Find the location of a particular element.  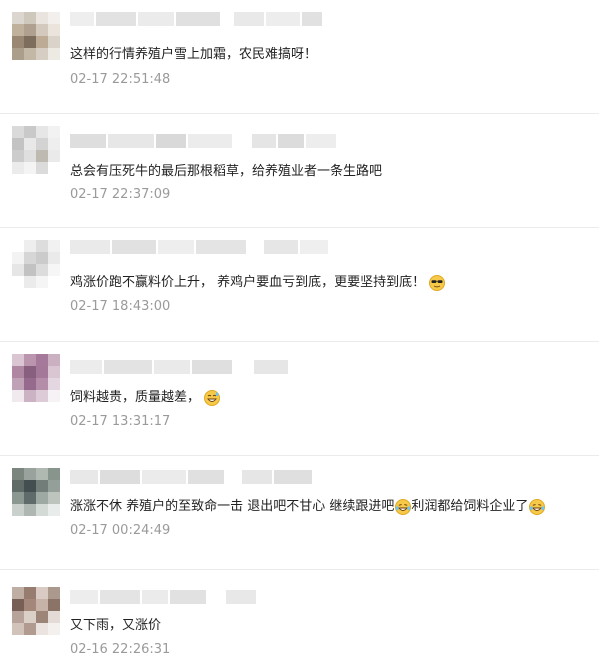

comment-text: 又下雨，又涨价 is located at coordinates (115, 626).